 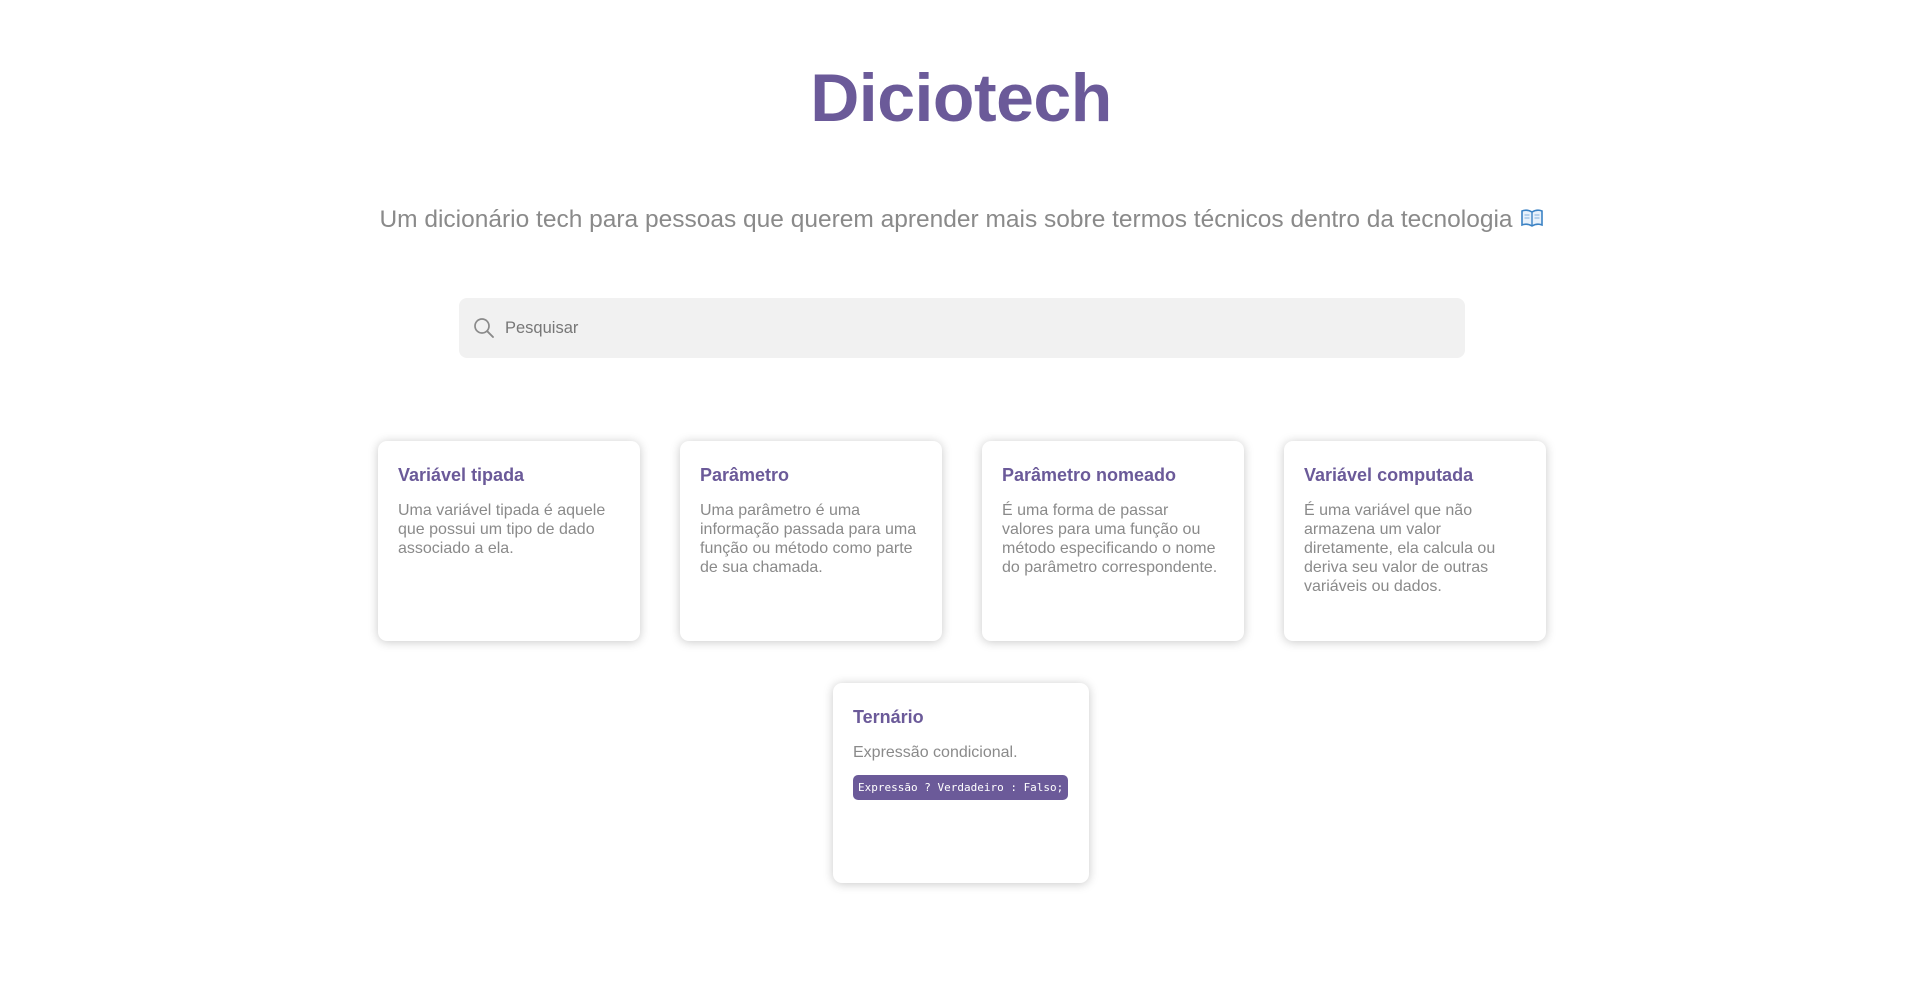 I want to click on search-bar, so click(x=962, y=328).